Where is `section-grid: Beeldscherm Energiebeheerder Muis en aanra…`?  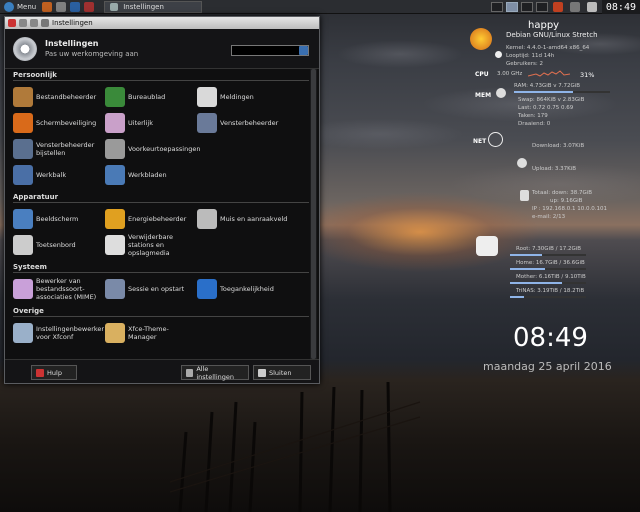
section-grid: Beeldscherm Energiebeheerder Muis en aanra… is located at coordinates (161, 232).